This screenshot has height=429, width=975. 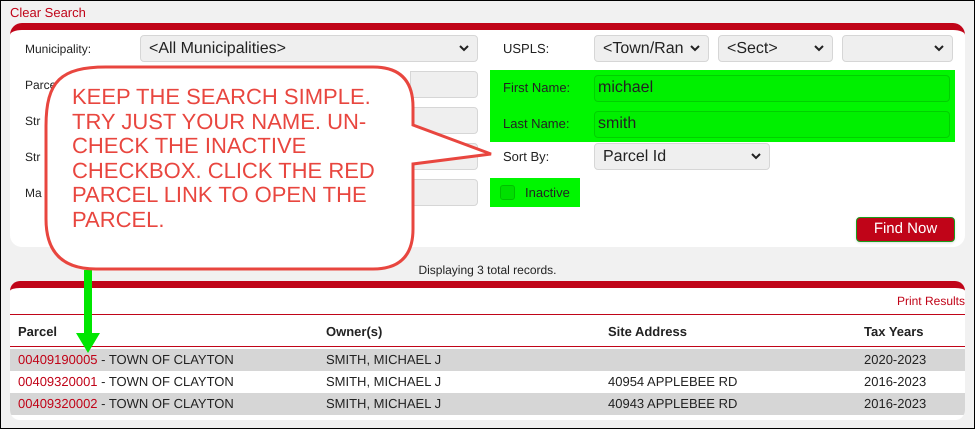 I want to click on checkbox-label: Inactive, so click(x=547, y=193).